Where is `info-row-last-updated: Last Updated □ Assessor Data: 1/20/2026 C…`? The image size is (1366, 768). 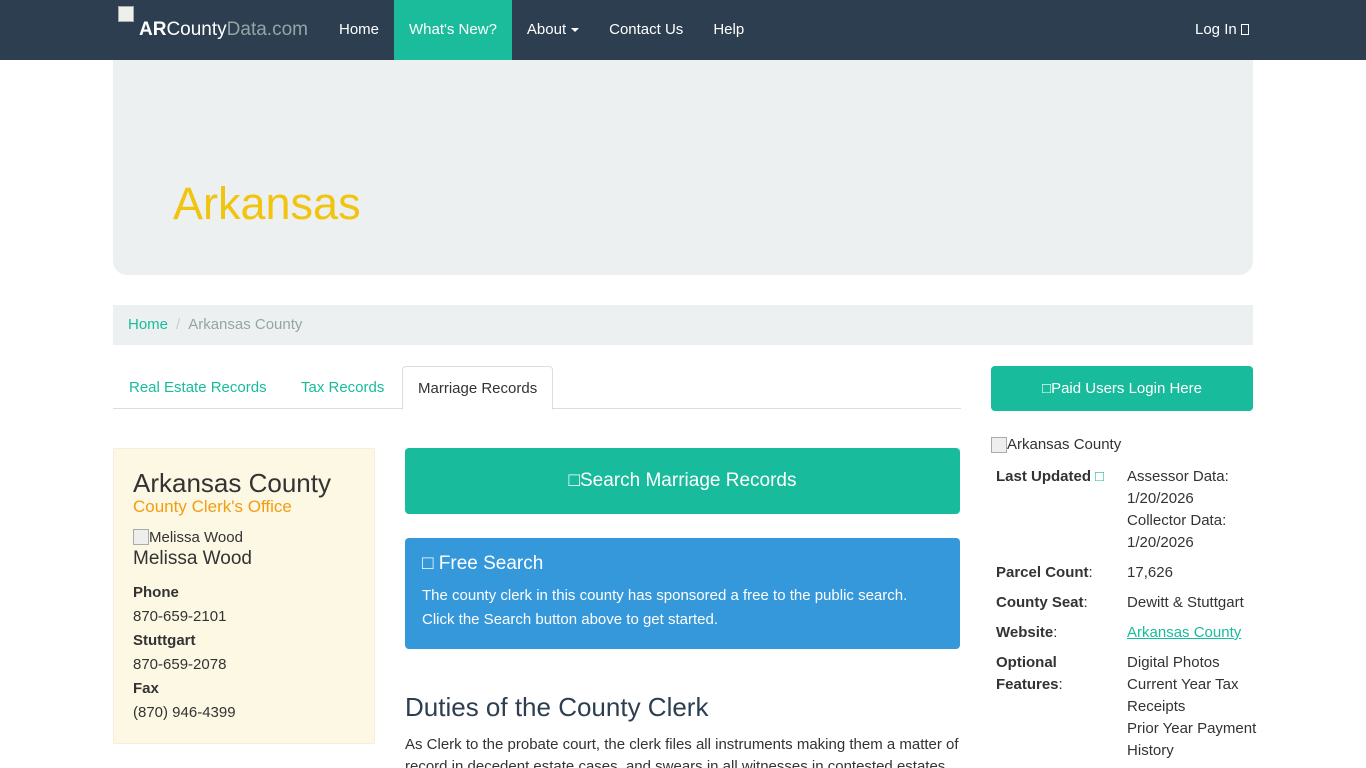
info-row-last-updated: Last Updated □ Assessor Data: 1/20/2026 C… is located at coordinates (1131, 510).